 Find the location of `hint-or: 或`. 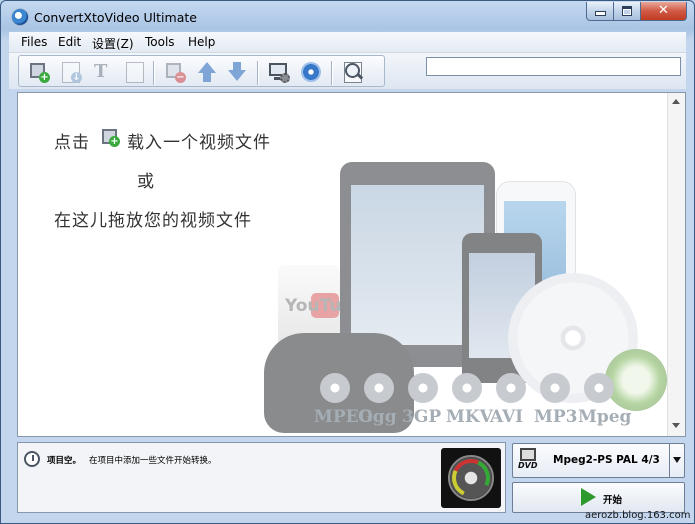

hint-or: 或 is located at coordinates (146, 182).